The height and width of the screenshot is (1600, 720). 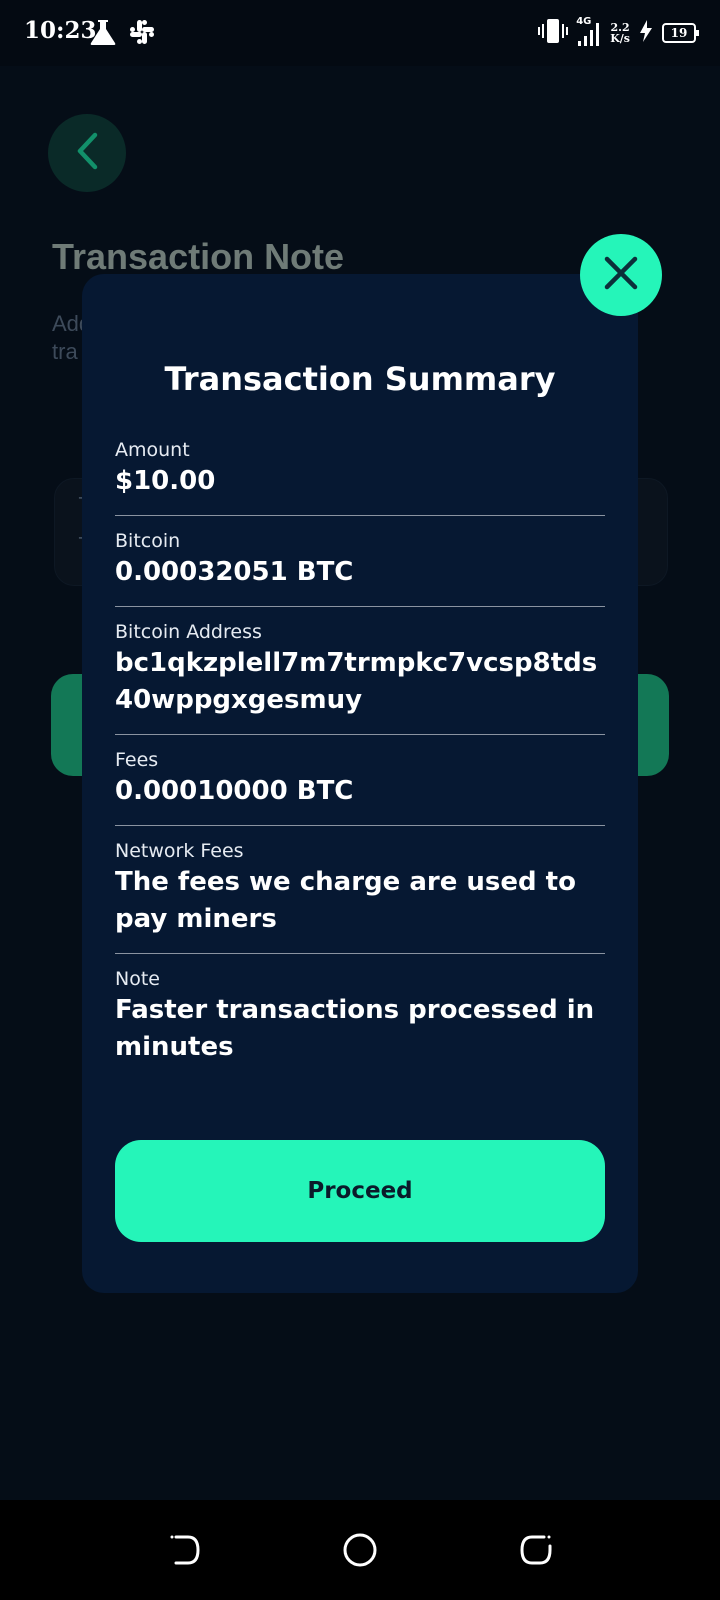 What do you see at coordinates (198, 256) in the screenshot?
I see `page-title: Transaction Note` at bounding box center [198, 256].